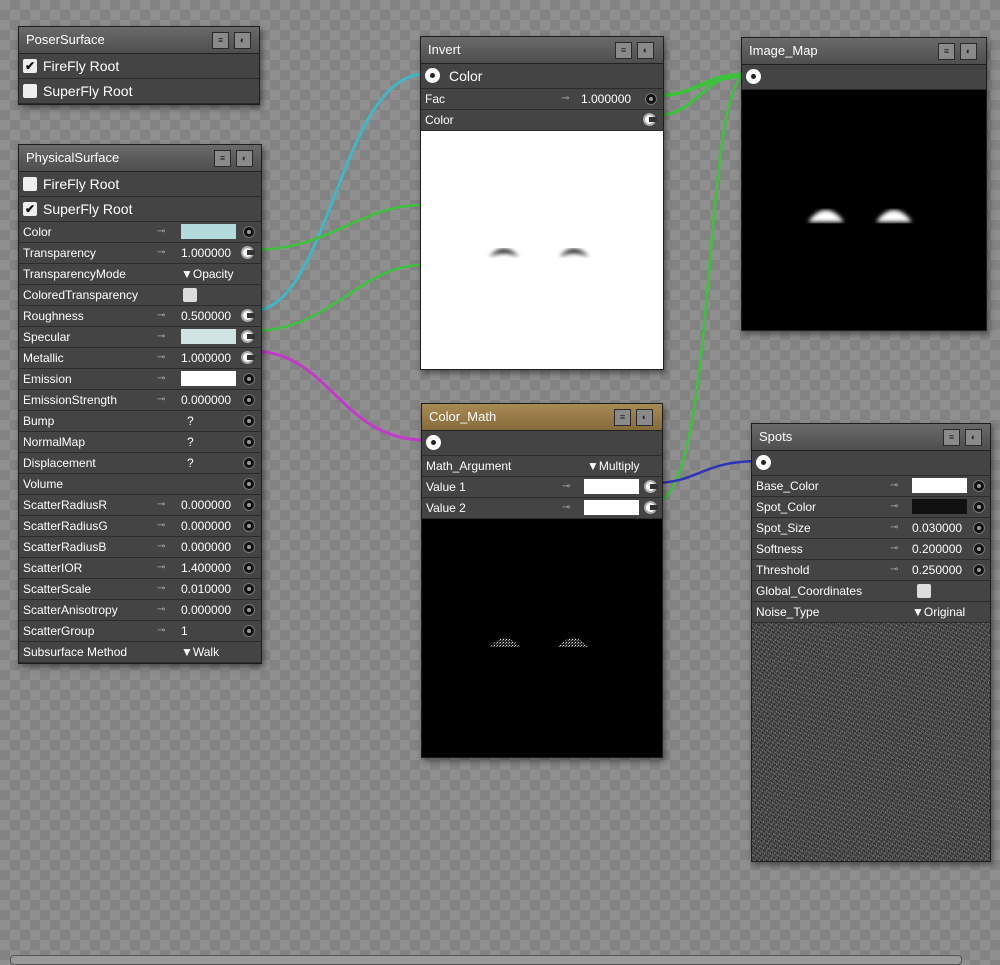  Describe the element at coordinates (30, 91) in the screenshot. I see `superfly-root-checkbox` at that location.